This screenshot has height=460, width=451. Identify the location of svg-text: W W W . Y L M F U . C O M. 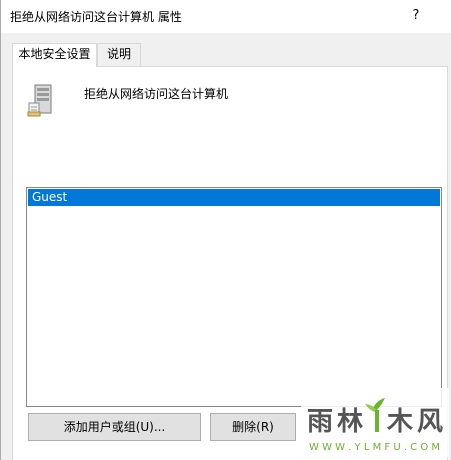
(374, 447).